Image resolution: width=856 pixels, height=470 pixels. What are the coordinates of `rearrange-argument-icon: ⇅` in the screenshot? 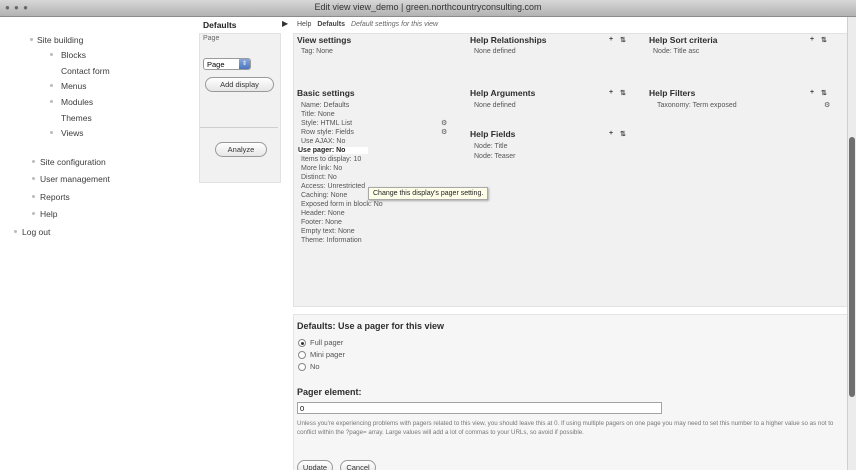 It's located at (623, 93).